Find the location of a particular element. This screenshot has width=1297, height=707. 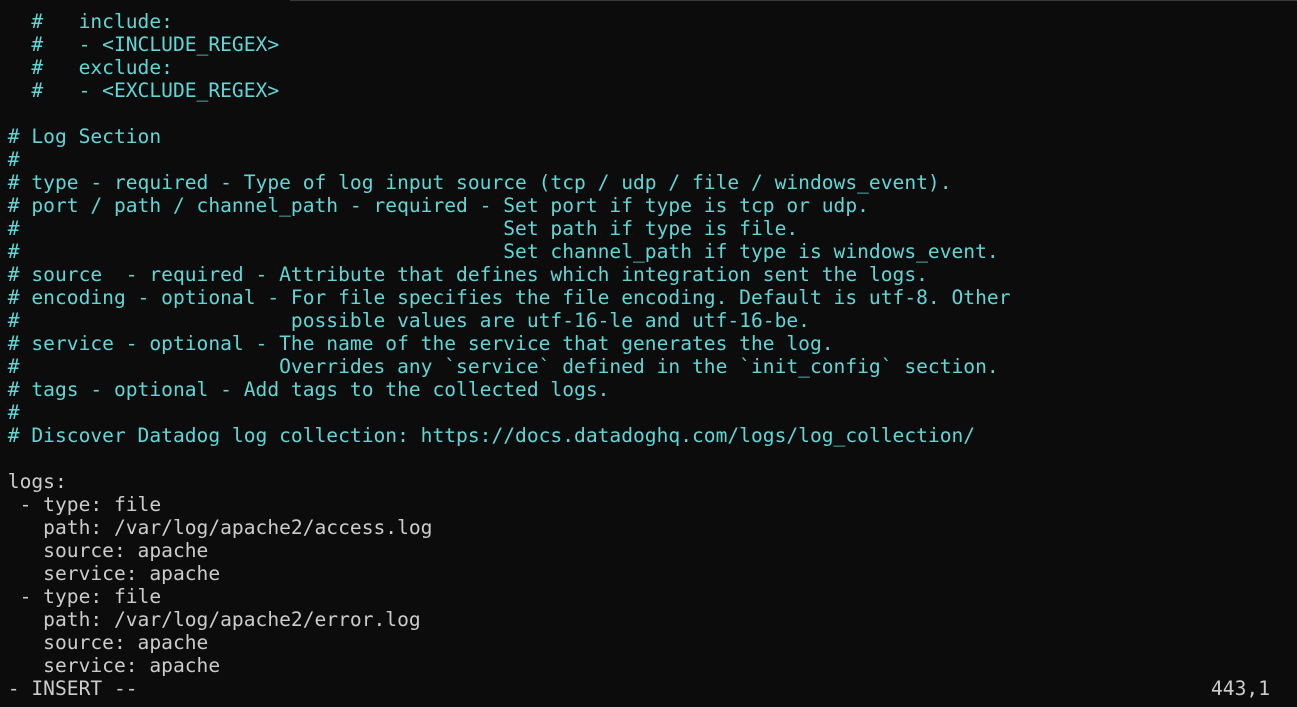

editor-line: path: /var/log/apache2/access.log is located at coordinates (505, 527).